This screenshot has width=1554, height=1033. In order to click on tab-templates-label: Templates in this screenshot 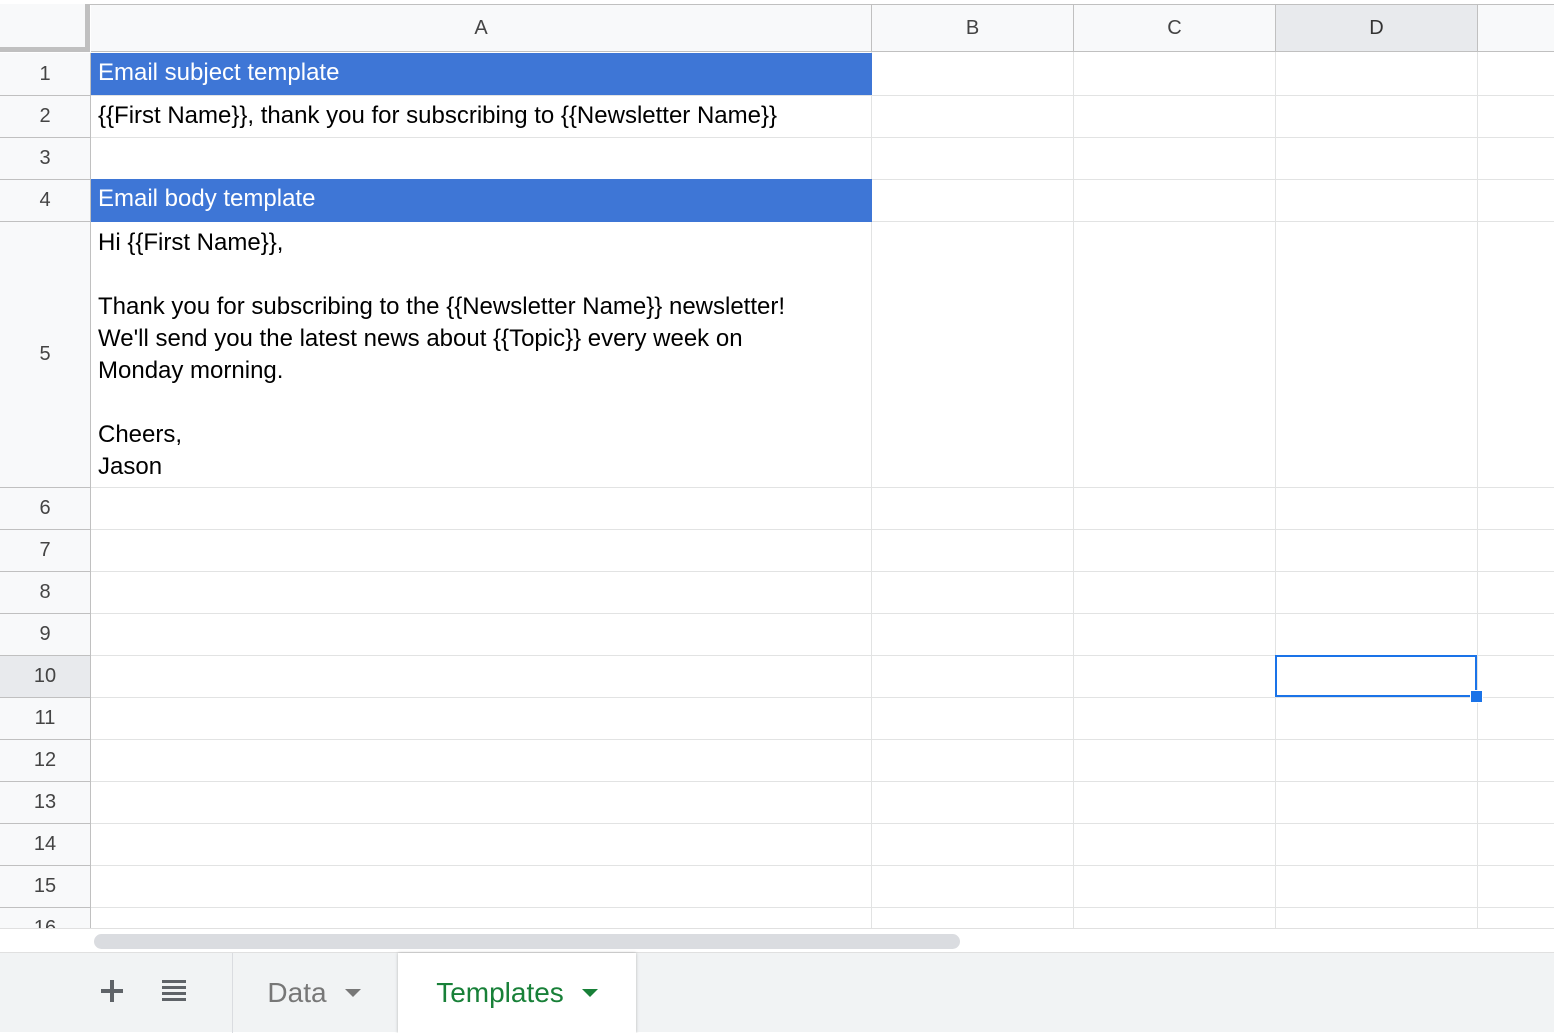, I will do `click(500, 992)`.